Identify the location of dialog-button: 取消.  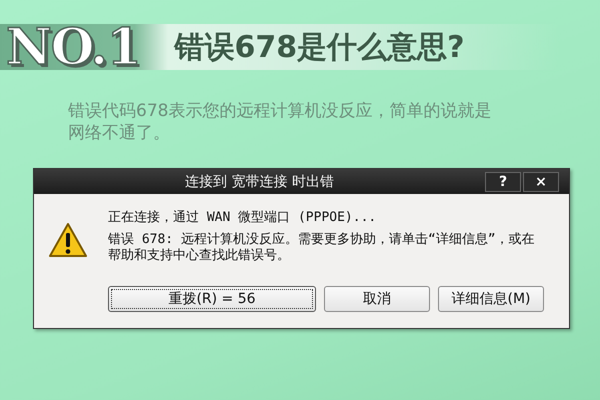
(377, 299).